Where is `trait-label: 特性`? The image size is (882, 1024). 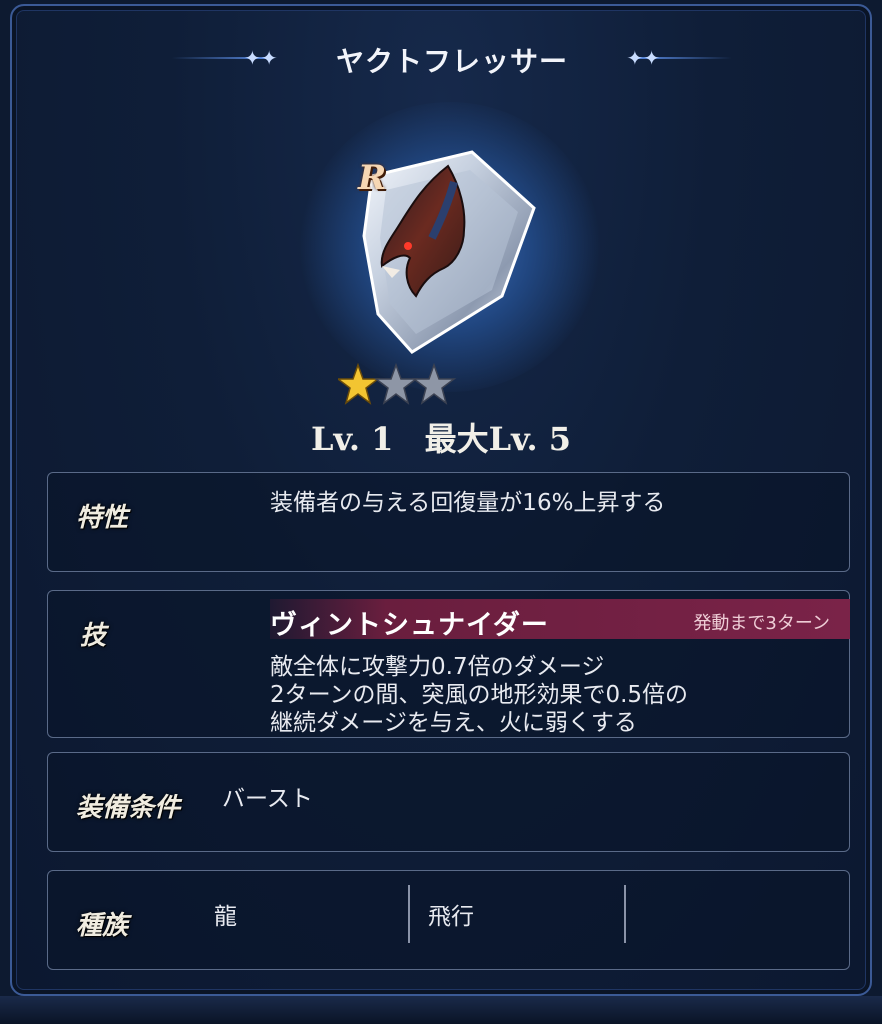 trait-label: 特性 is located at coordinates (102, 518).